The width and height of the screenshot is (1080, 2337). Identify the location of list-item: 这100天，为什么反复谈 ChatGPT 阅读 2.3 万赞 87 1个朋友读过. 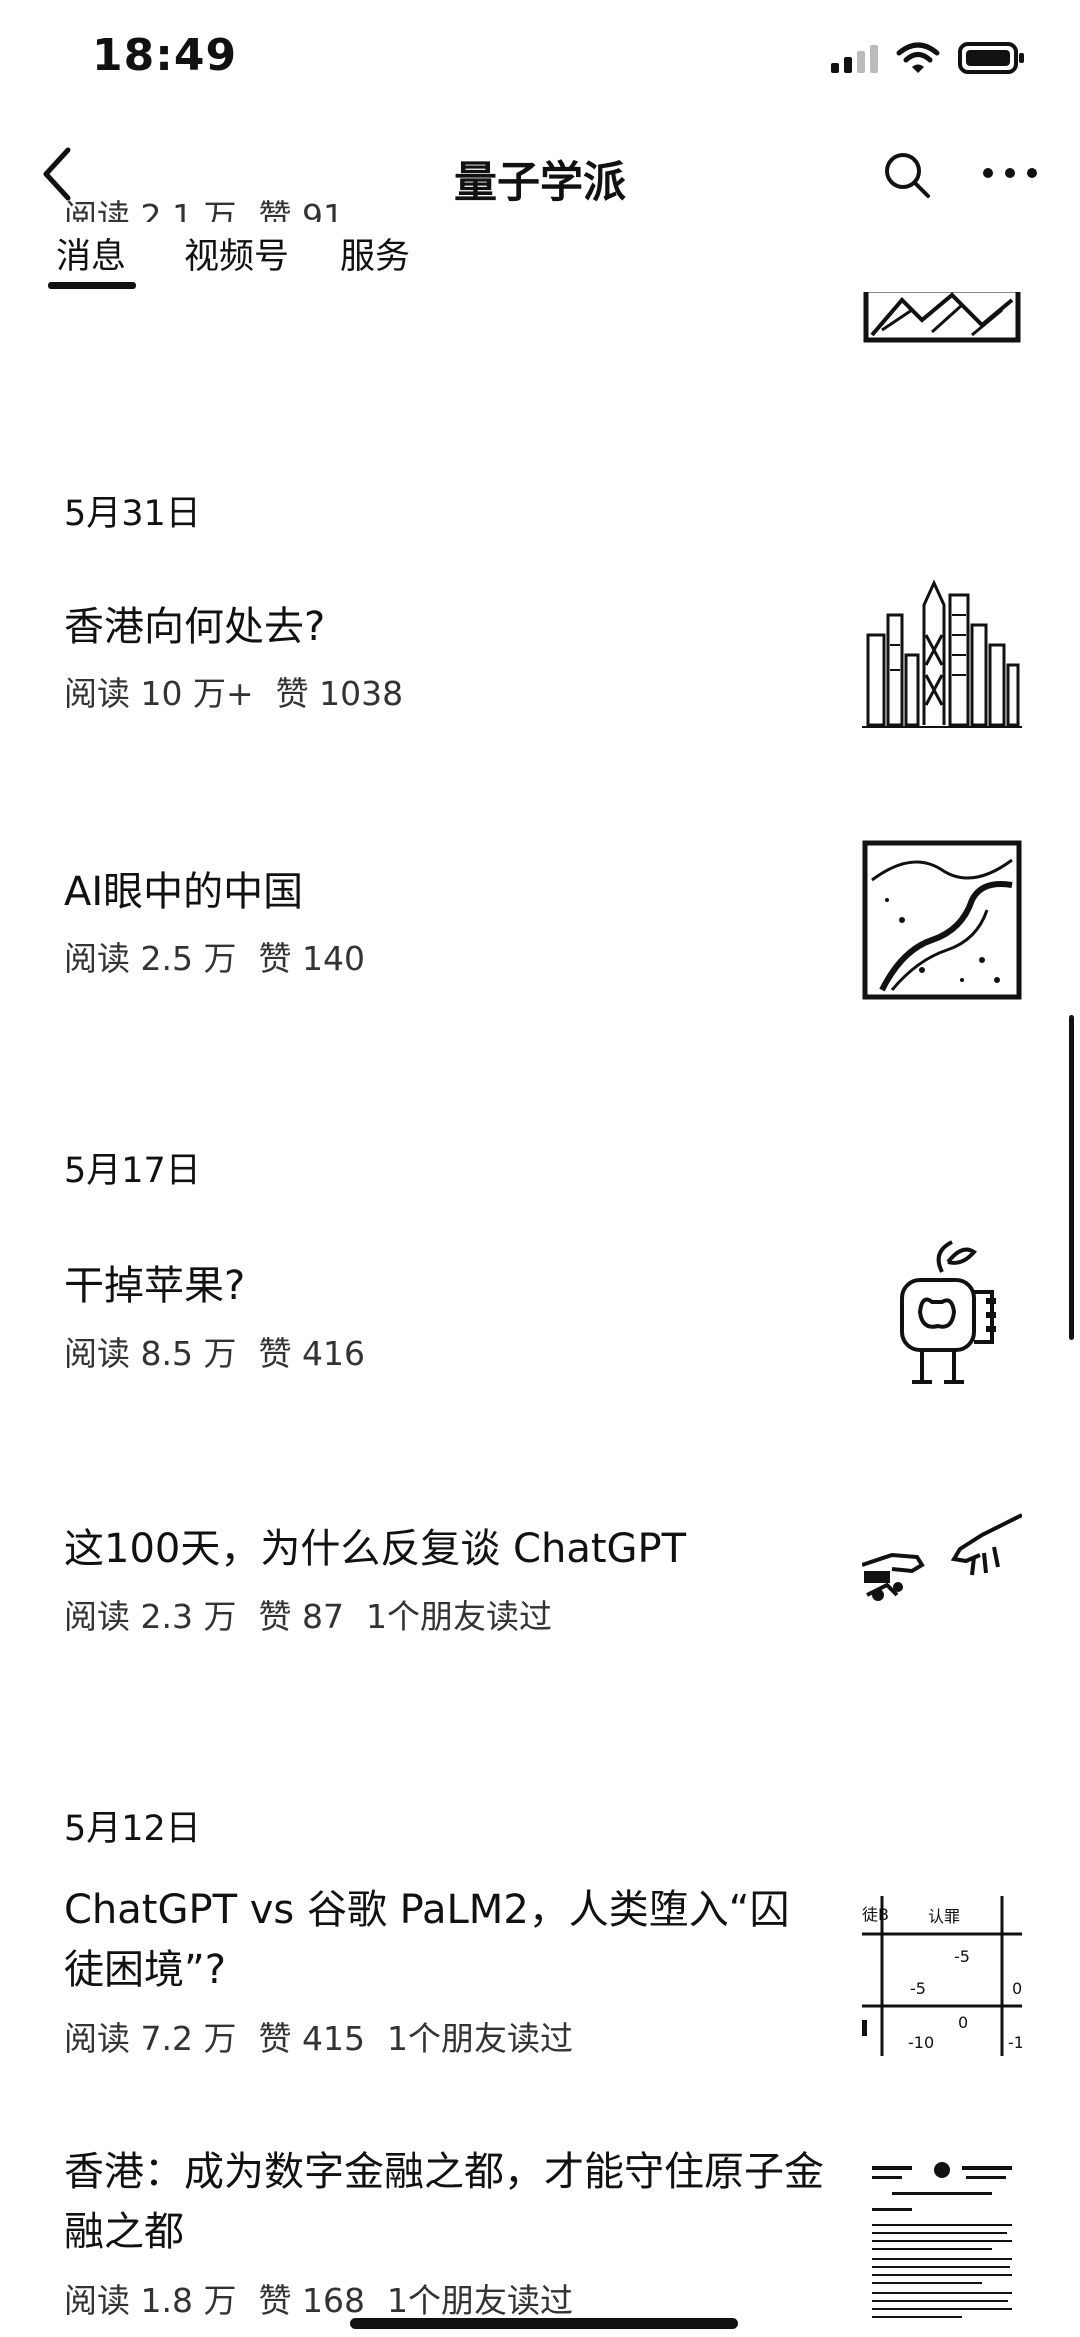
(540, 1585).